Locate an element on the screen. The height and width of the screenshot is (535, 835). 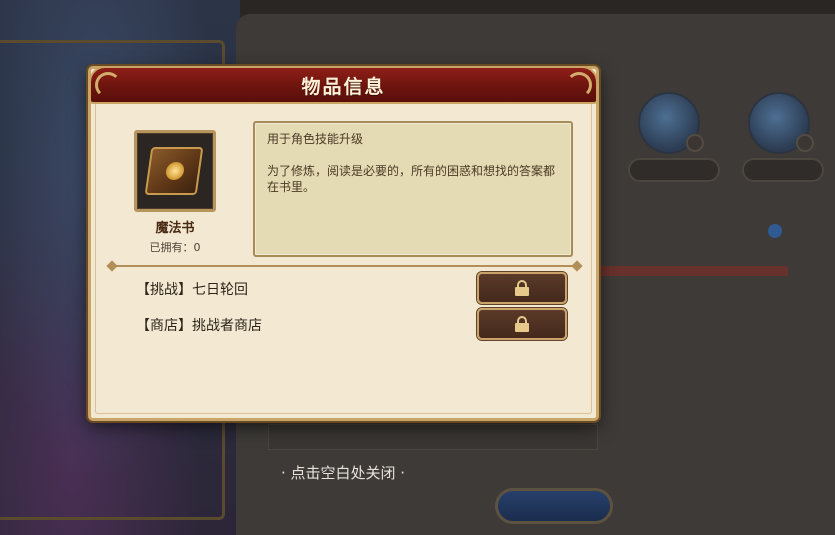
item-owned-count: 已拥有：0 is located at coordinates (175, 247).